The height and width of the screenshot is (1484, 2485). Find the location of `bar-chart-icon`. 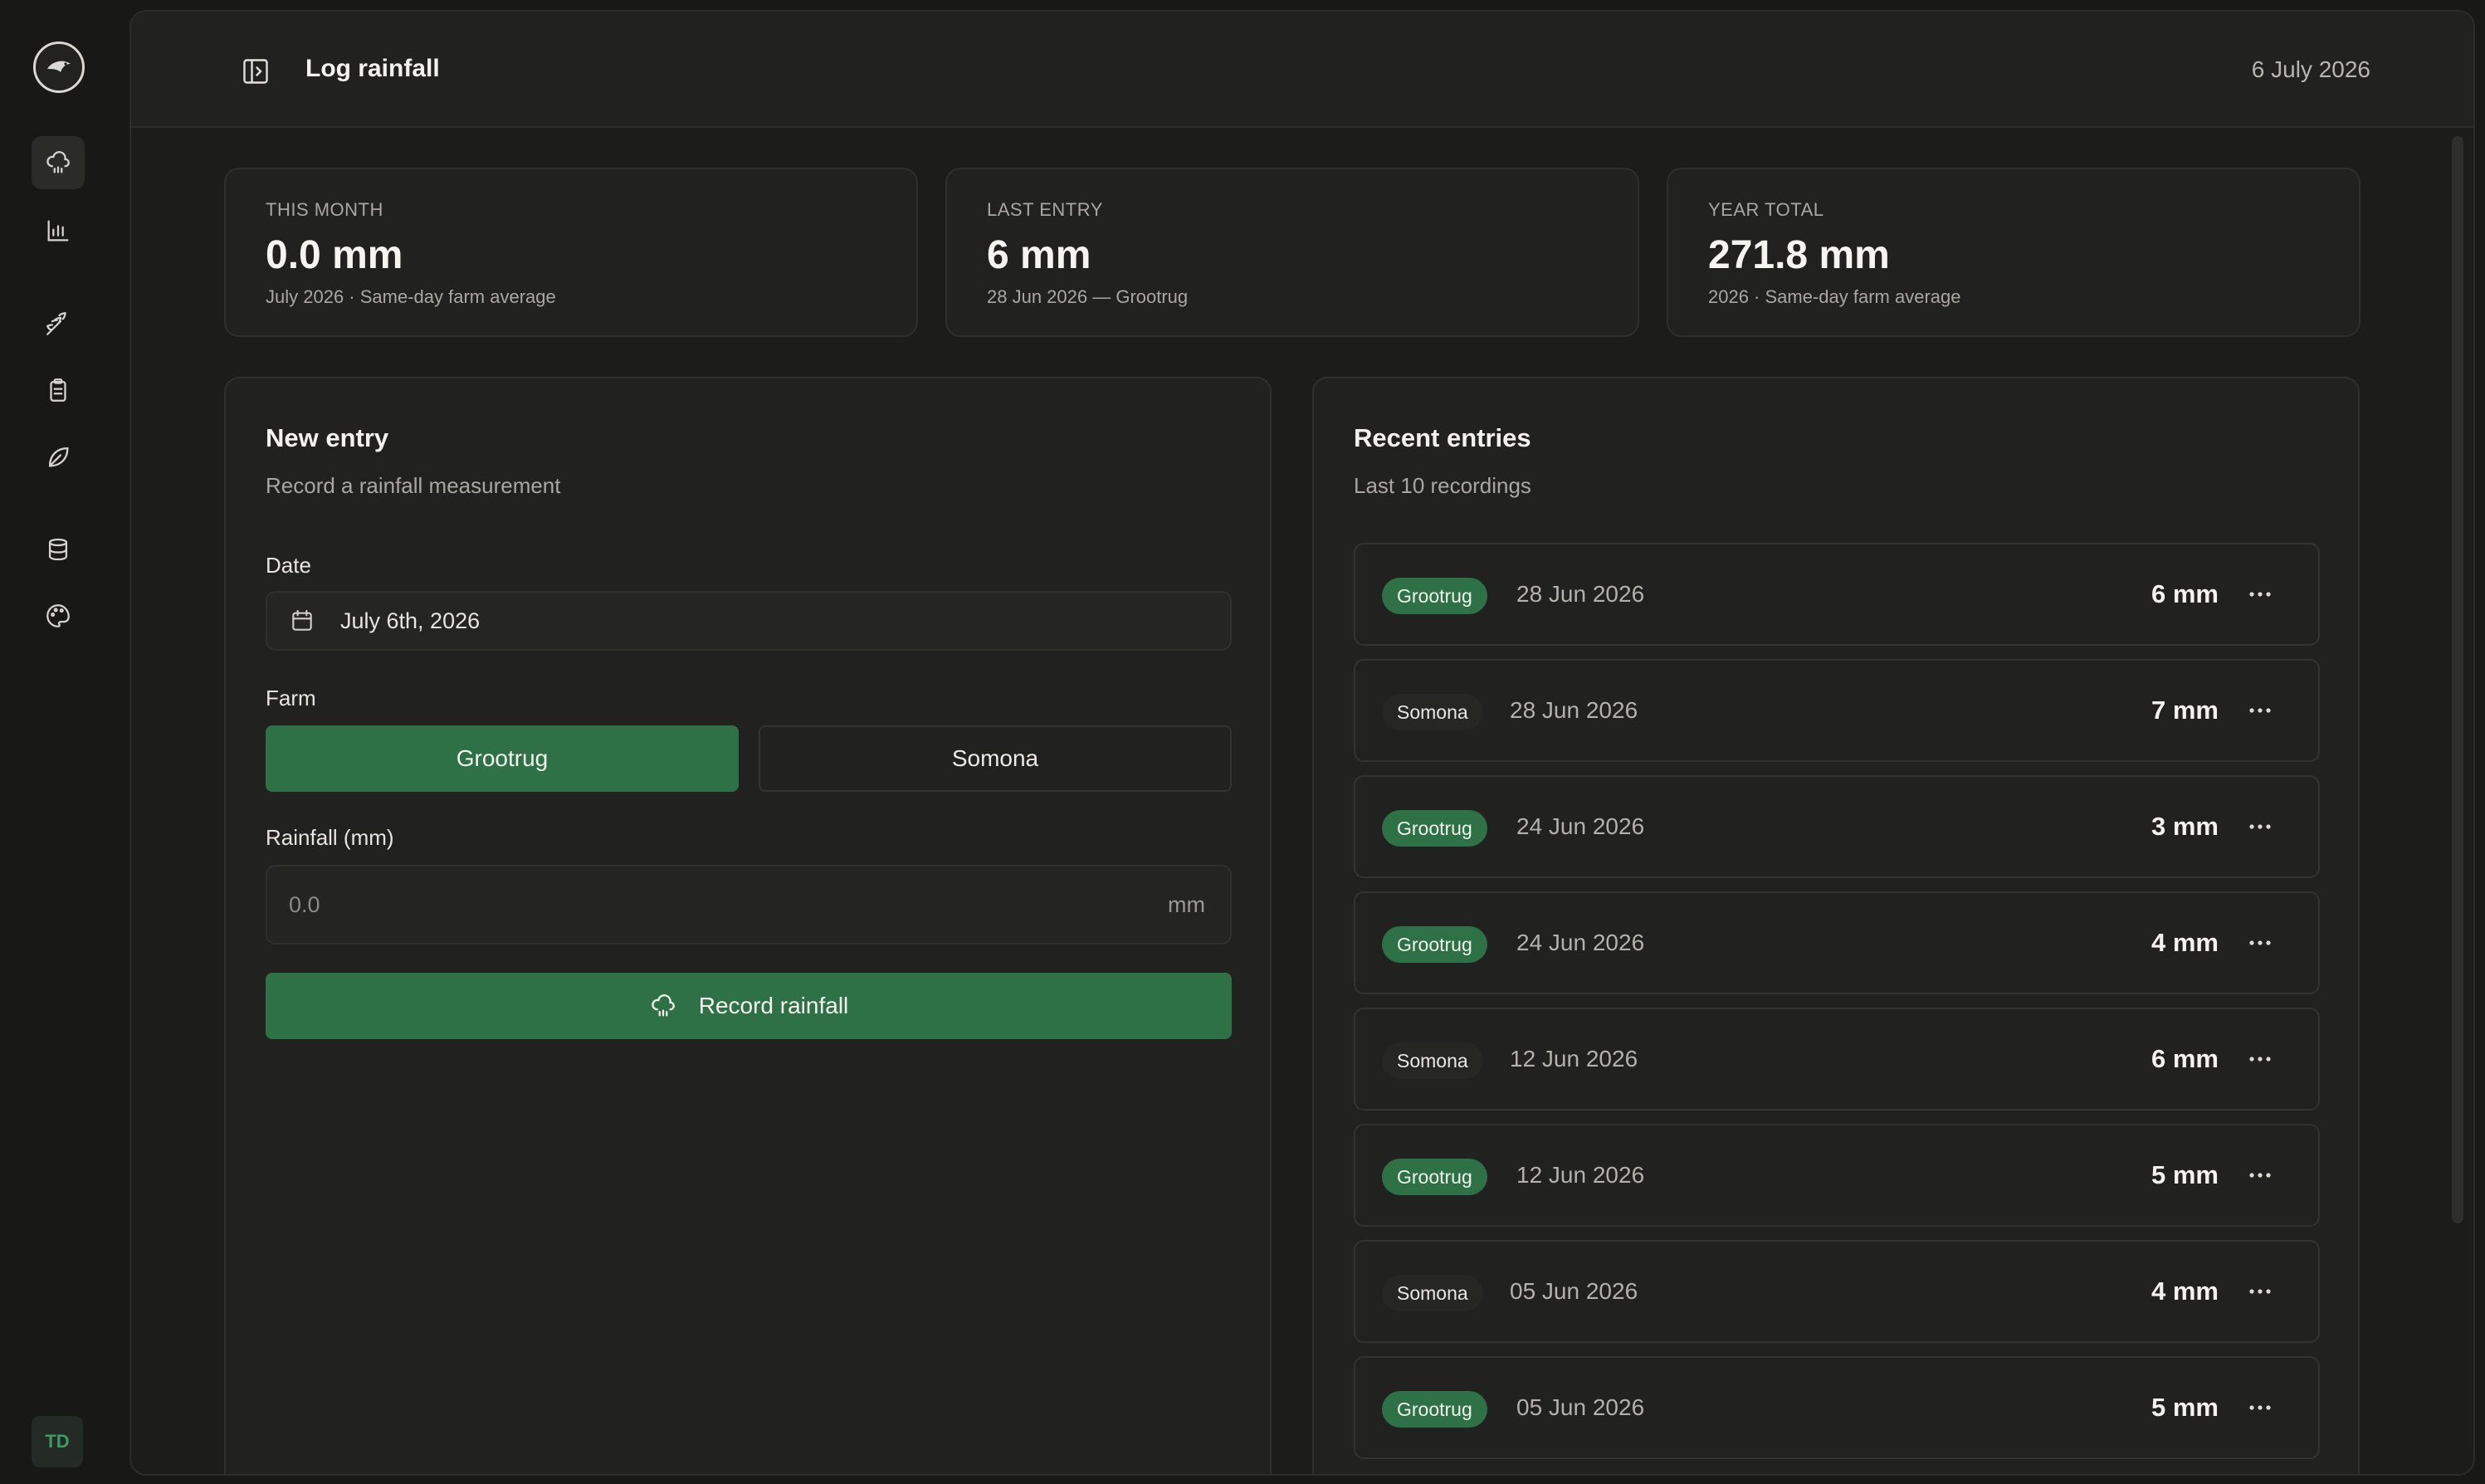

bar-chart-icon is located at coordinates (58, 231).